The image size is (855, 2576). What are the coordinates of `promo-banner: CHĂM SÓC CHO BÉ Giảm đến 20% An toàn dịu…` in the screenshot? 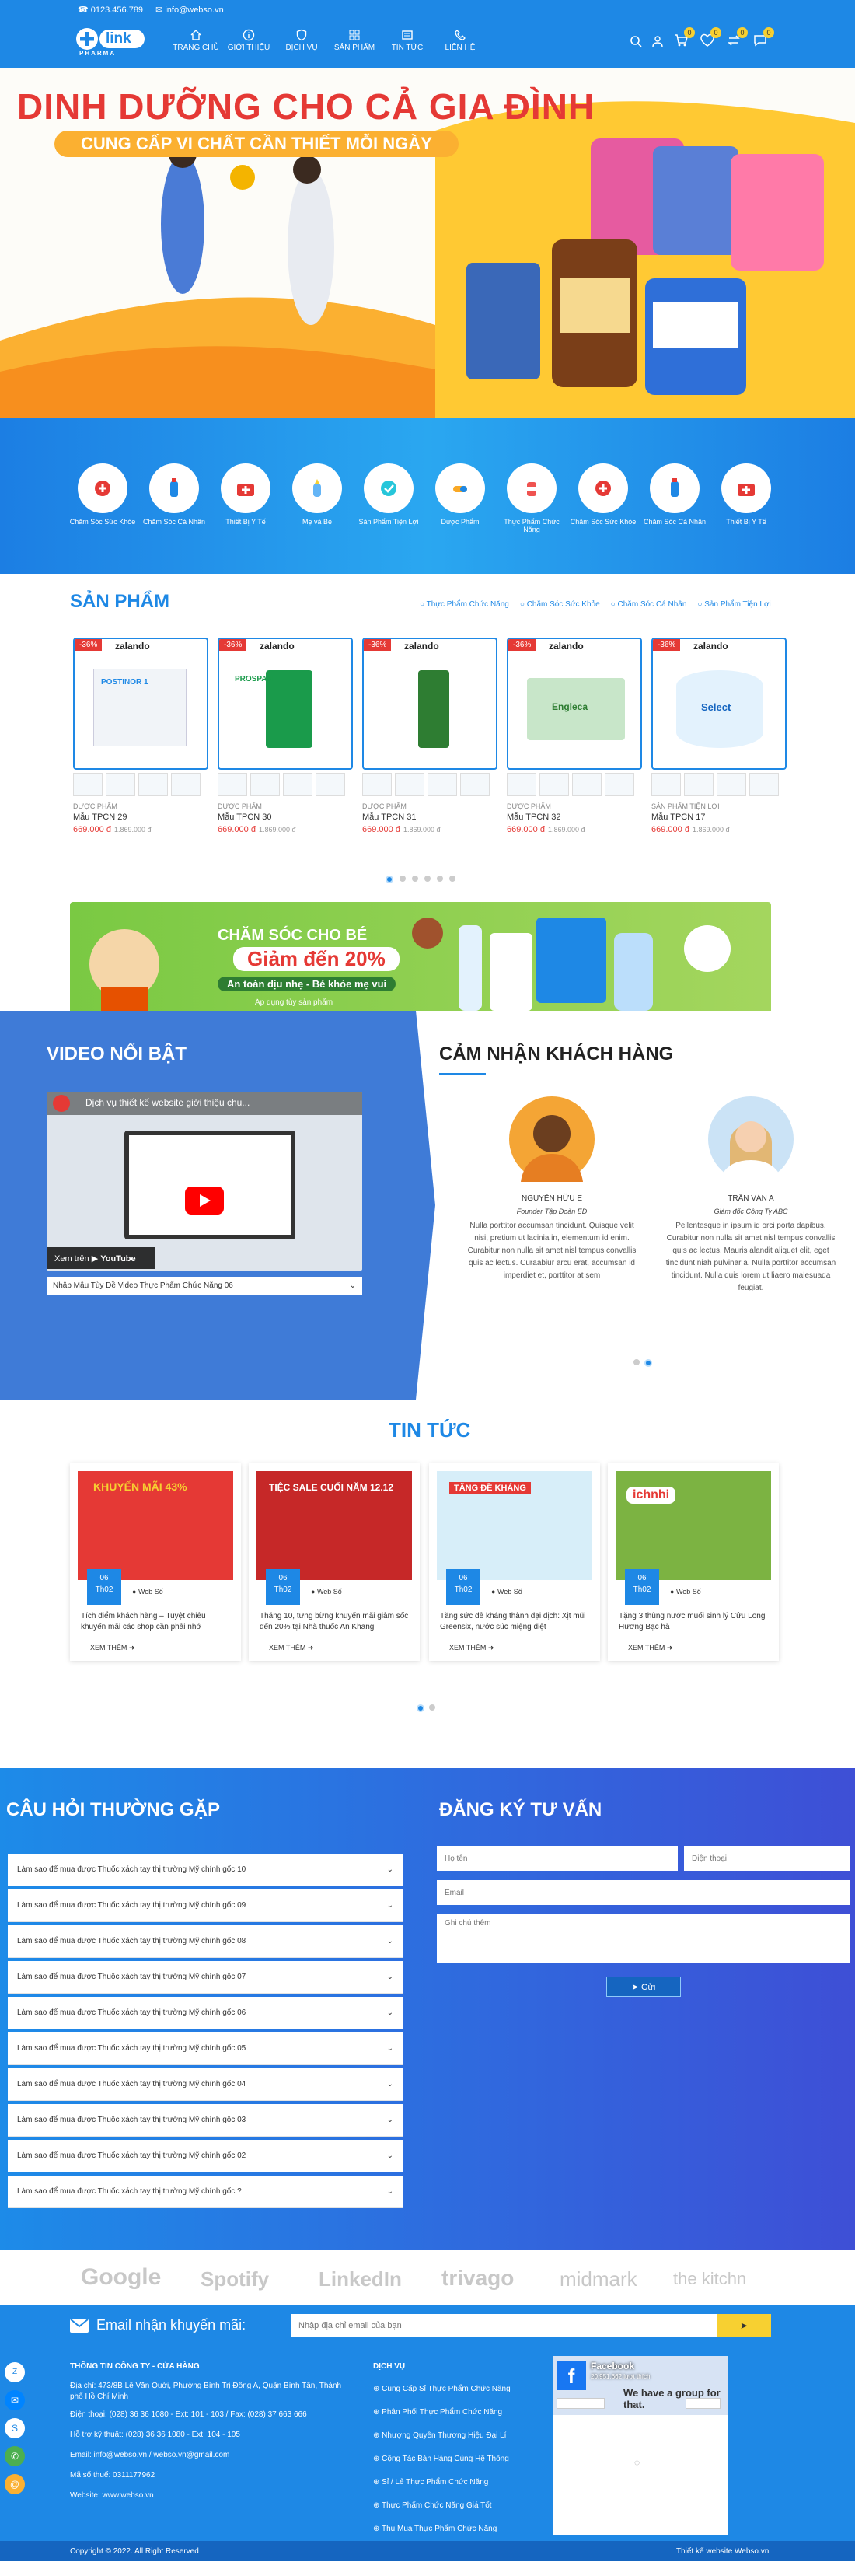 It's located at (420, 960).